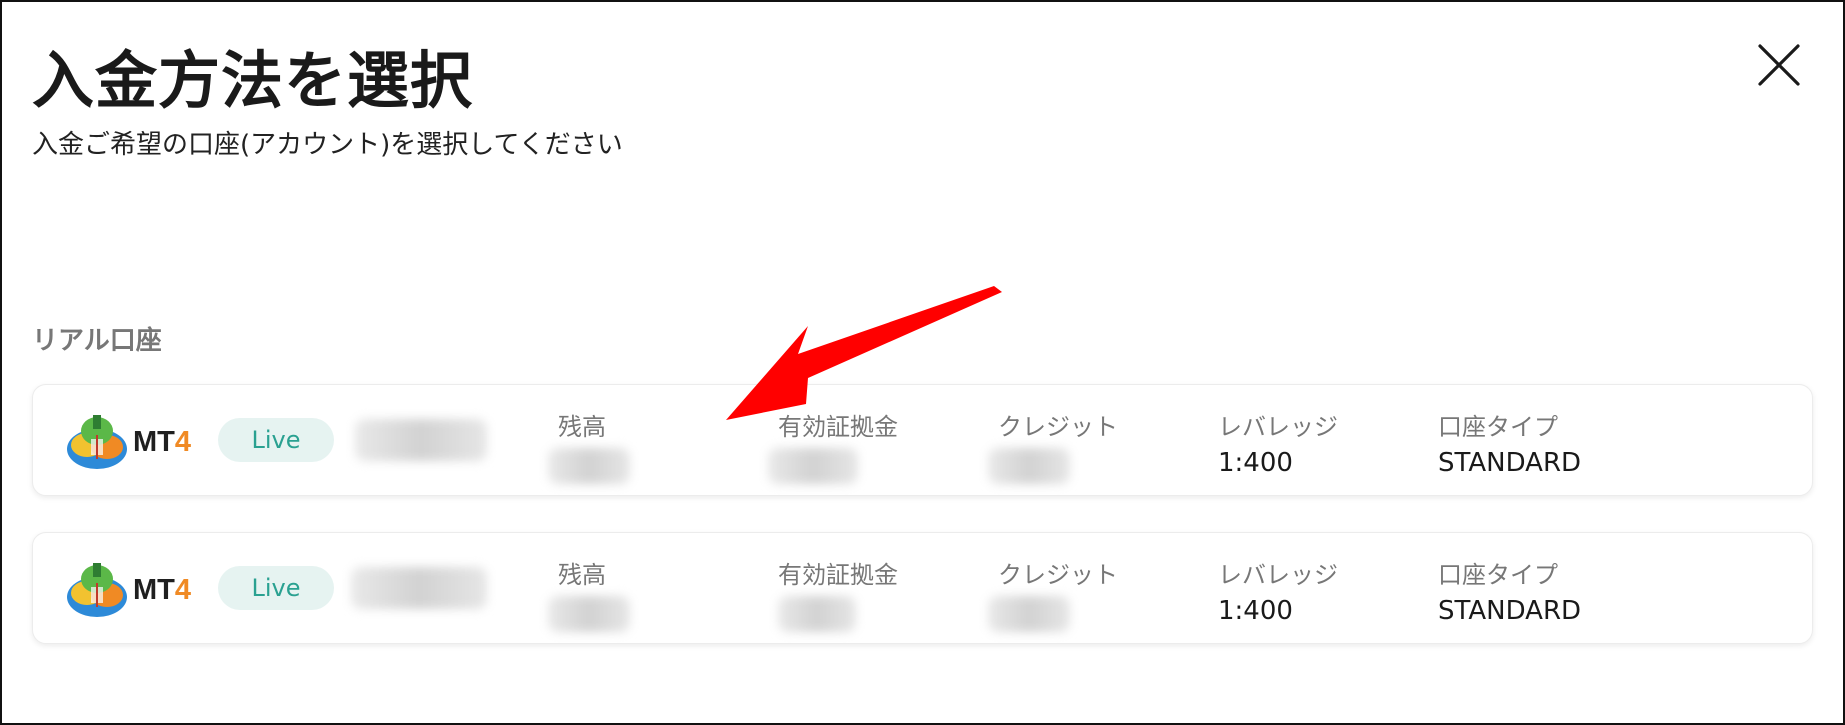 The width and height of the screenshot is (1845, 725). What do you see at coordinates (97, 341) in the screenshot?
I see `section-label-real-accounts: リアル口座` at bounding box center [97, 341].